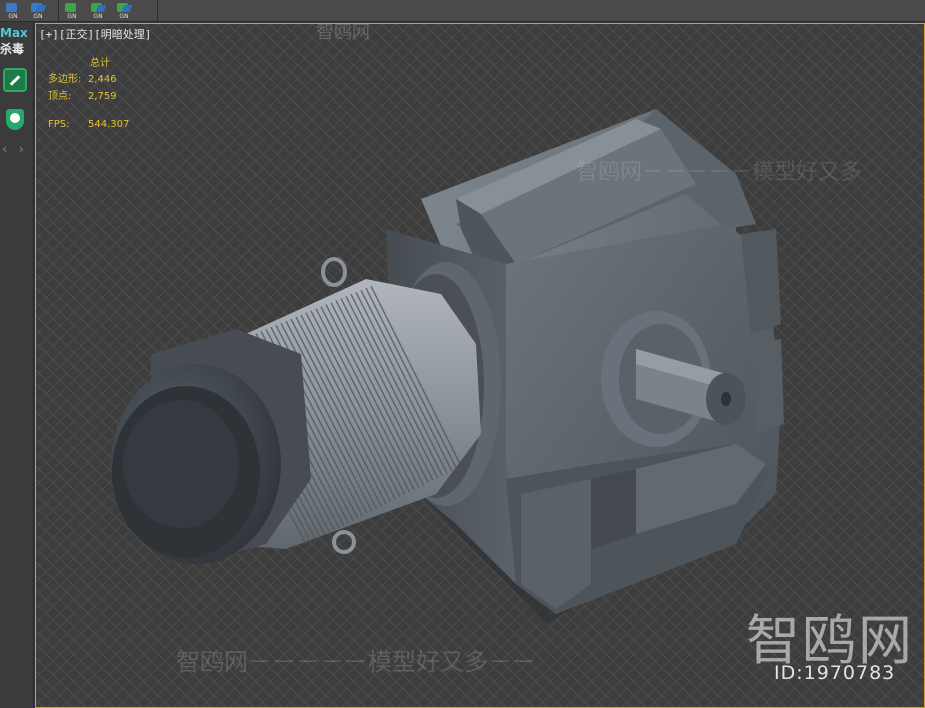 The height and width of the screenshot is (708, 925). What do you see at coordinates (72, 11) in the screenshot?
I see `green-cube-icon: GN` at bounding box center [72, 11].